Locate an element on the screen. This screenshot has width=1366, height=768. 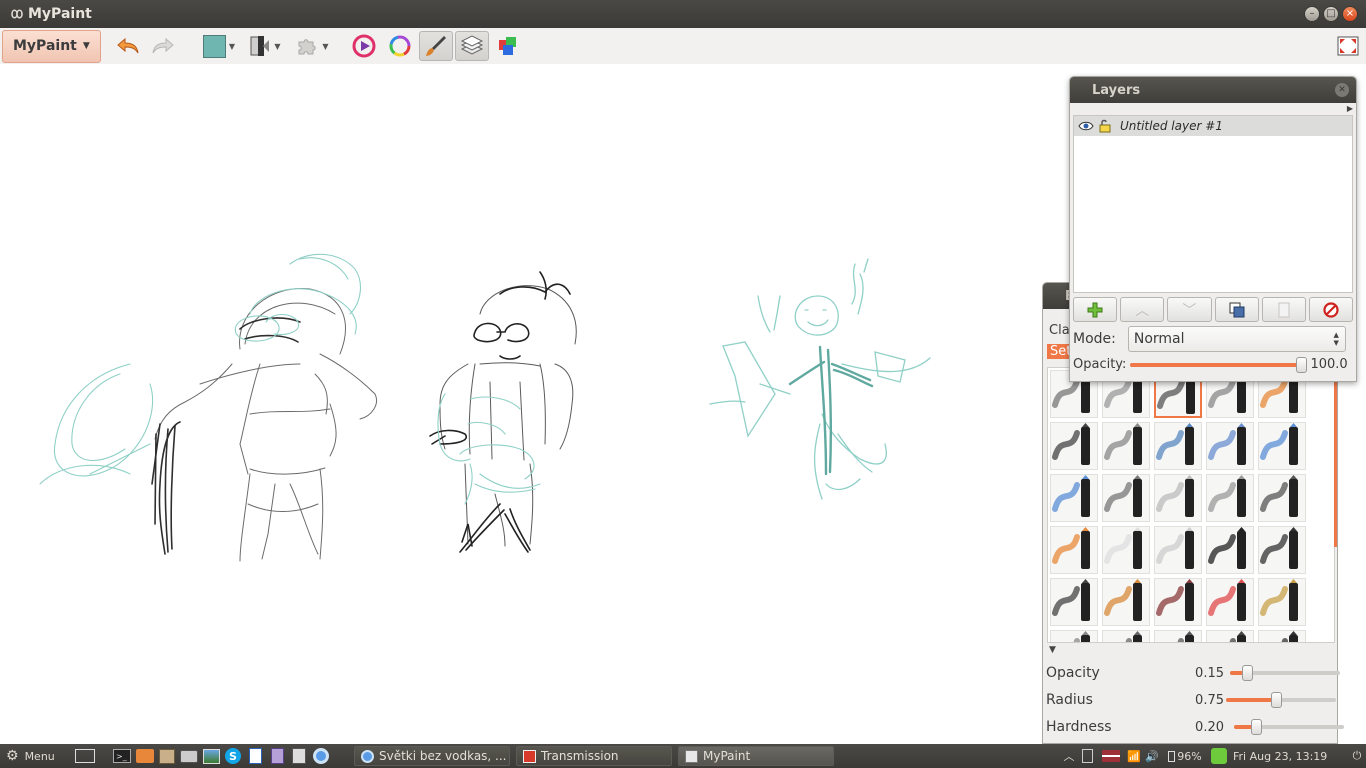
delete-icon is located at coordinates (1331, 309).